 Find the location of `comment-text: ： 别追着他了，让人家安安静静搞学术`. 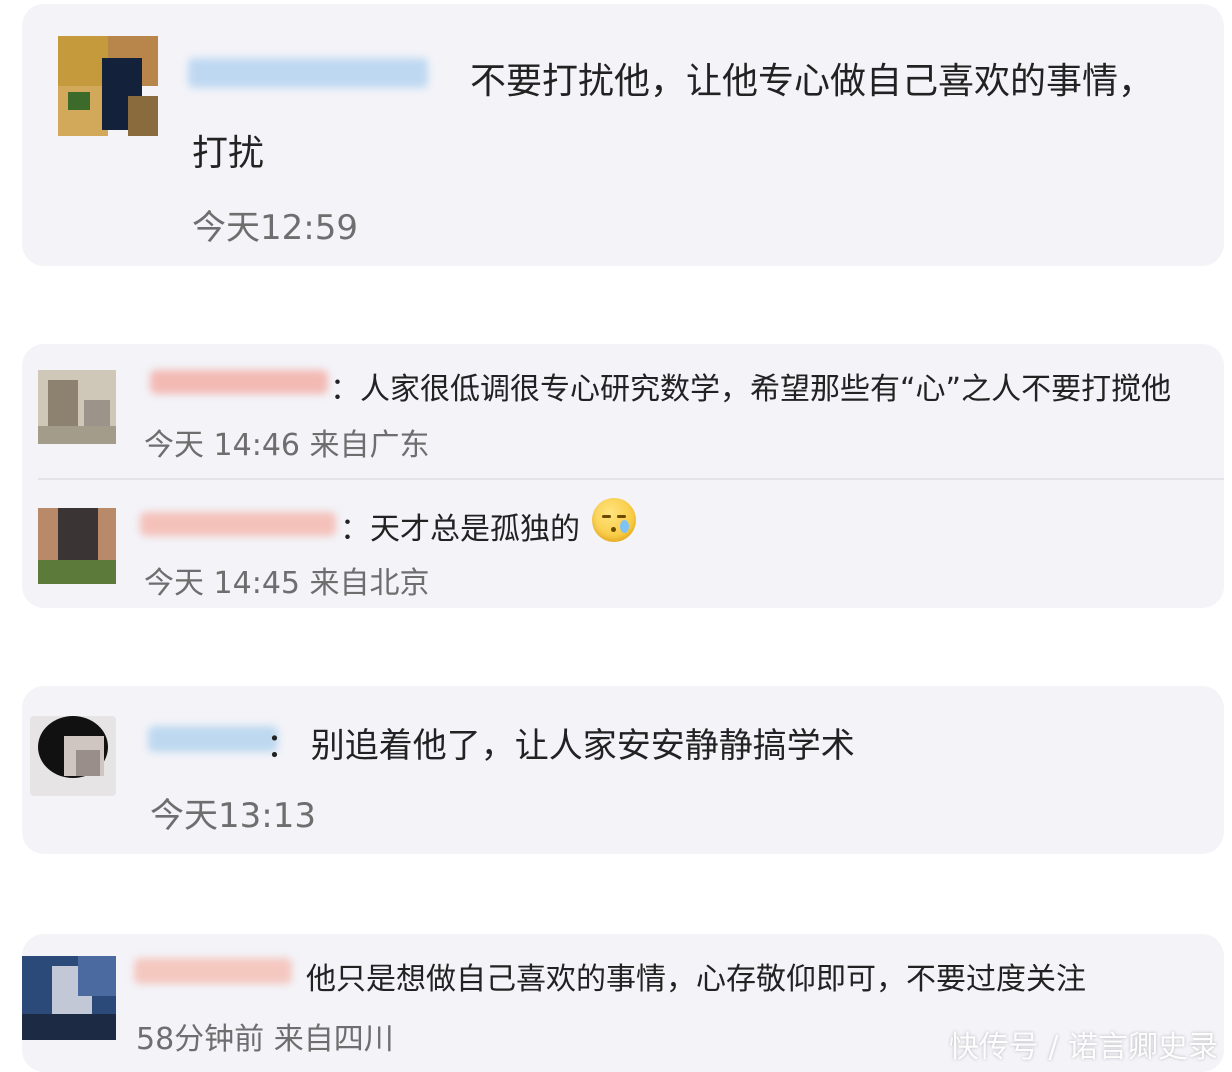

comment-text: ： 别追着他了，让人家安安静静搞学术 is located at coordinates (560, 746).